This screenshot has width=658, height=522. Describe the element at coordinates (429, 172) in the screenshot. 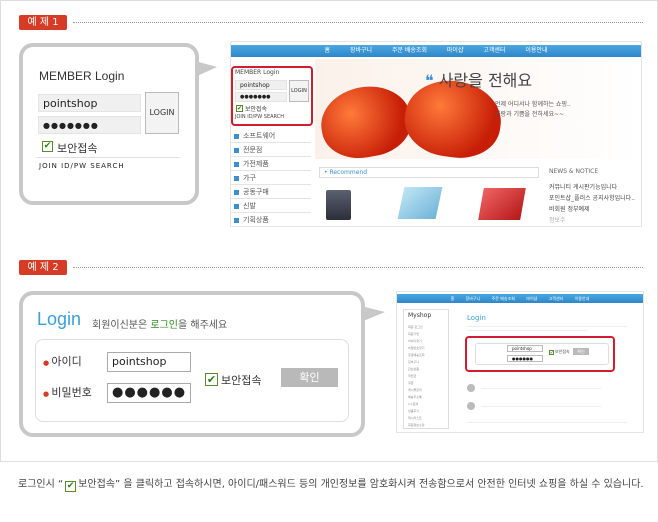

I see `recommend-bar: • Recommend` at that location.